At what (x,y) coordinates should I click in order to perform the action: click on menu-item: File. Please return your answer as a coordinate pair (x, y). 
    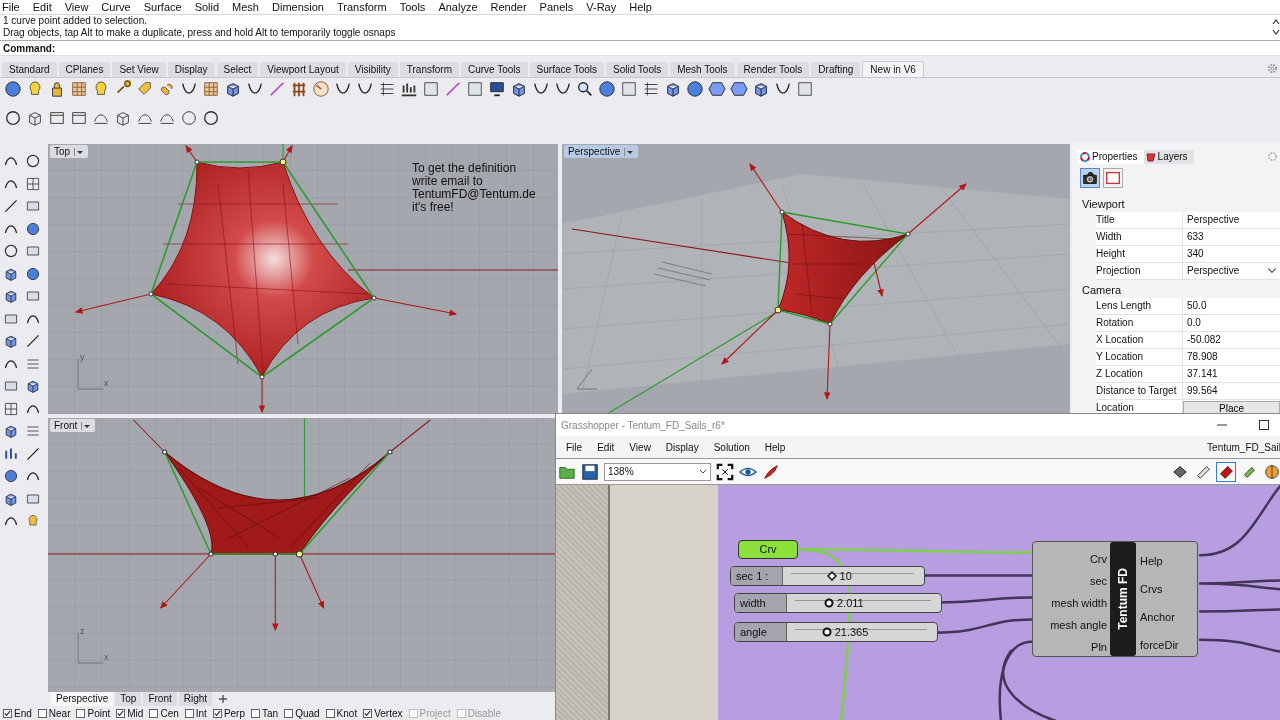
    Looking at the image, I should click on (14, 7).